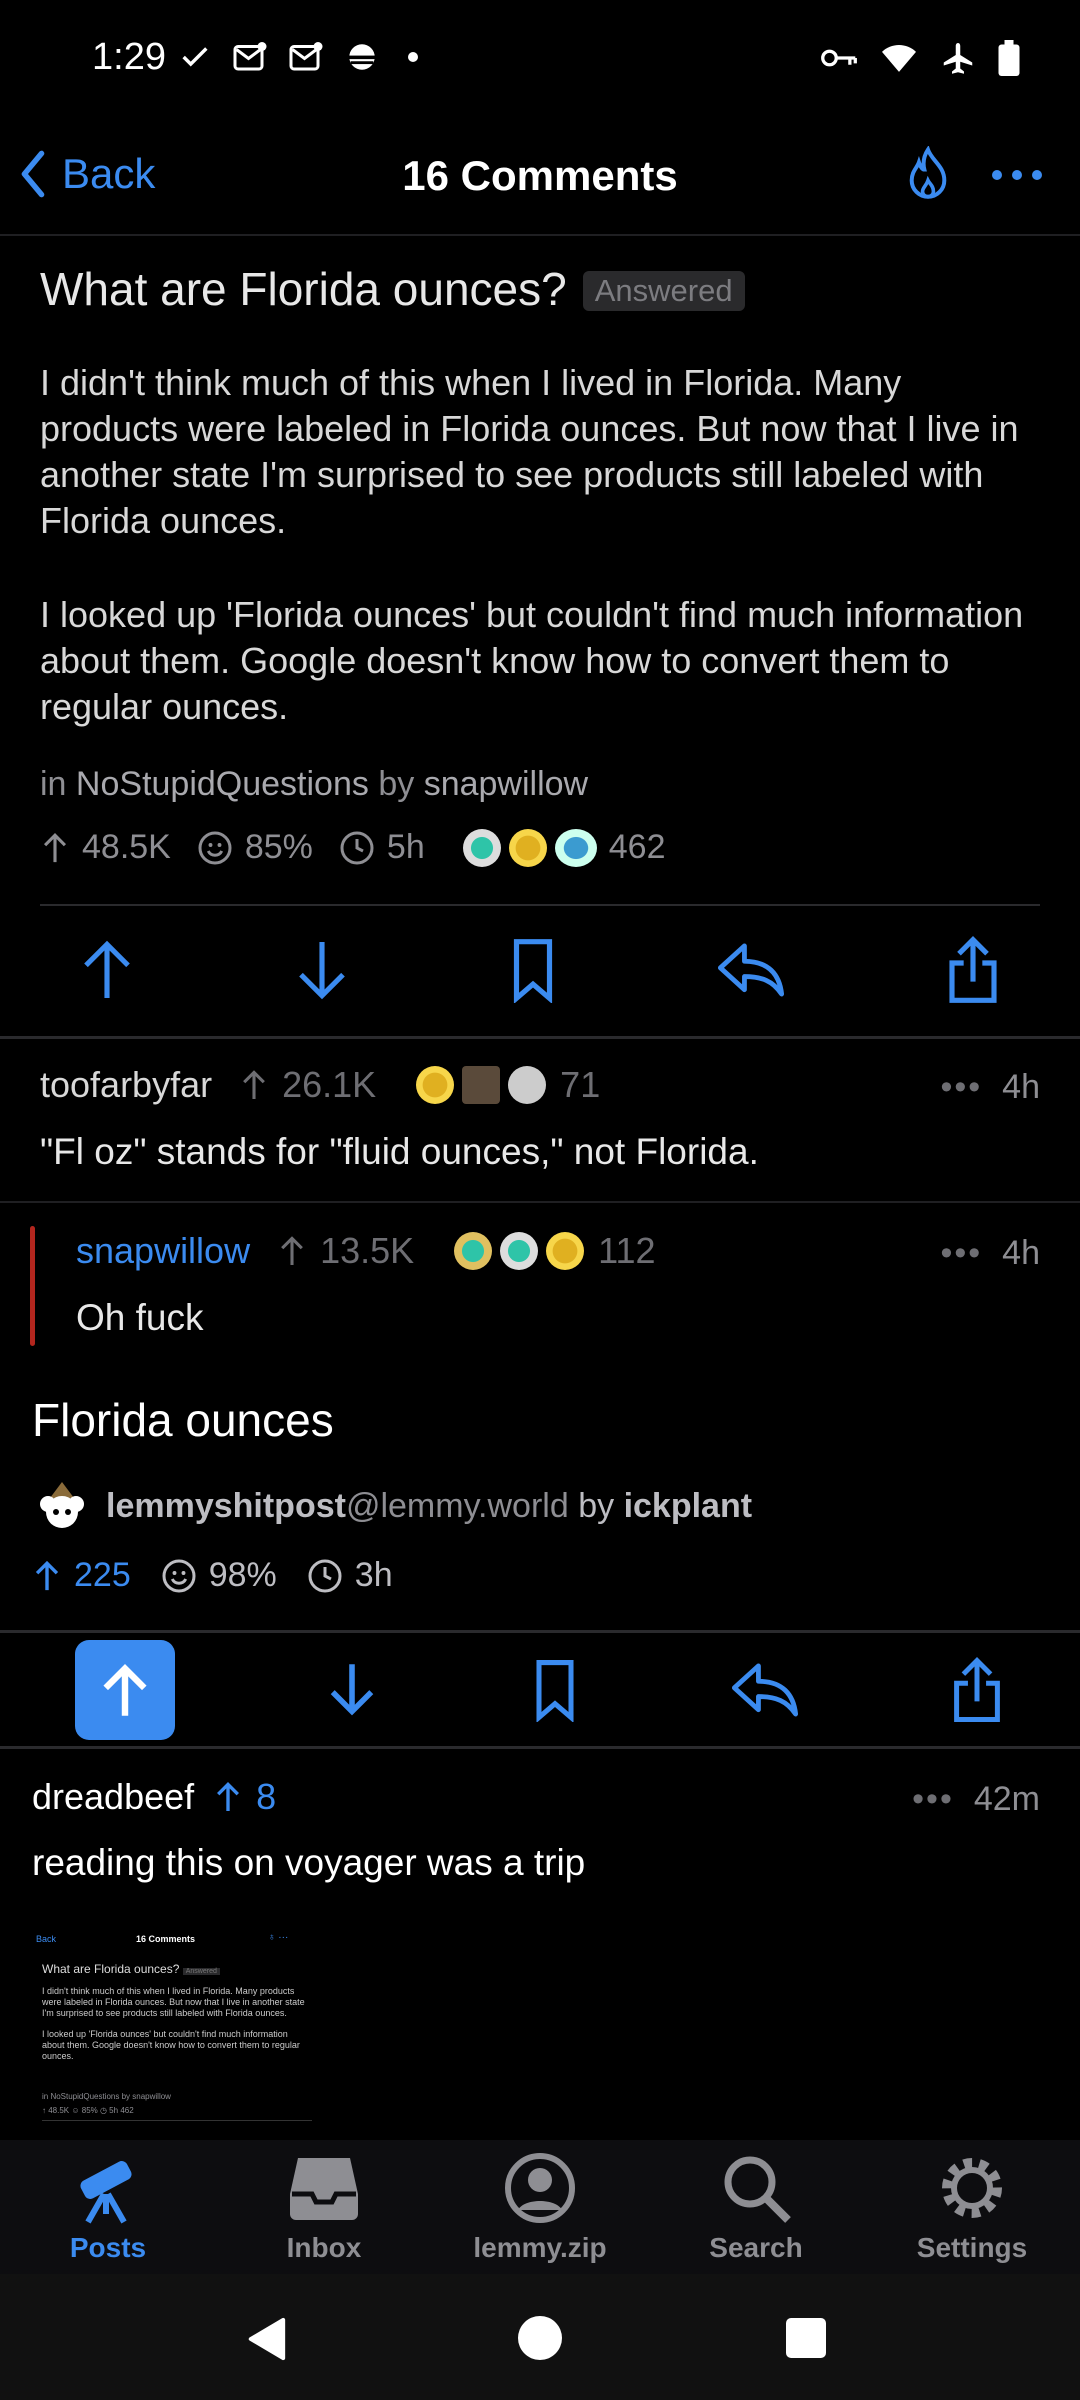 The width and height of the screenshot is (1080, 2400). I want to click on airplane-icon, so click(958, 58).